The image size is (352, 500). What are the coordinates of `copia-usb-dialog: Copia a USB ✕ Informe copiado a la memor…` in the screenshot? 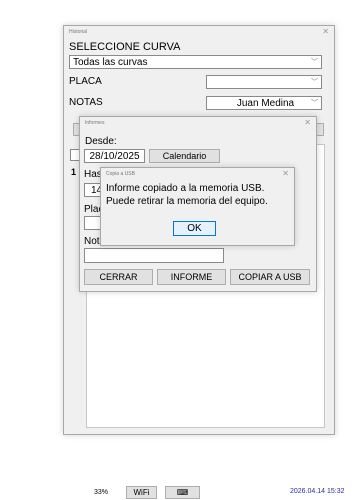 It's located at (197, 206).